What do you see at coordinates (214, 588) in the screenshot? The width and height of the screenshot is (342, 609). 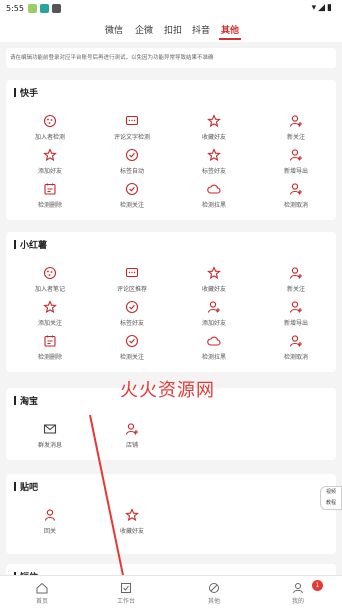 I see `other-icon` at bounding box center [214, 588].